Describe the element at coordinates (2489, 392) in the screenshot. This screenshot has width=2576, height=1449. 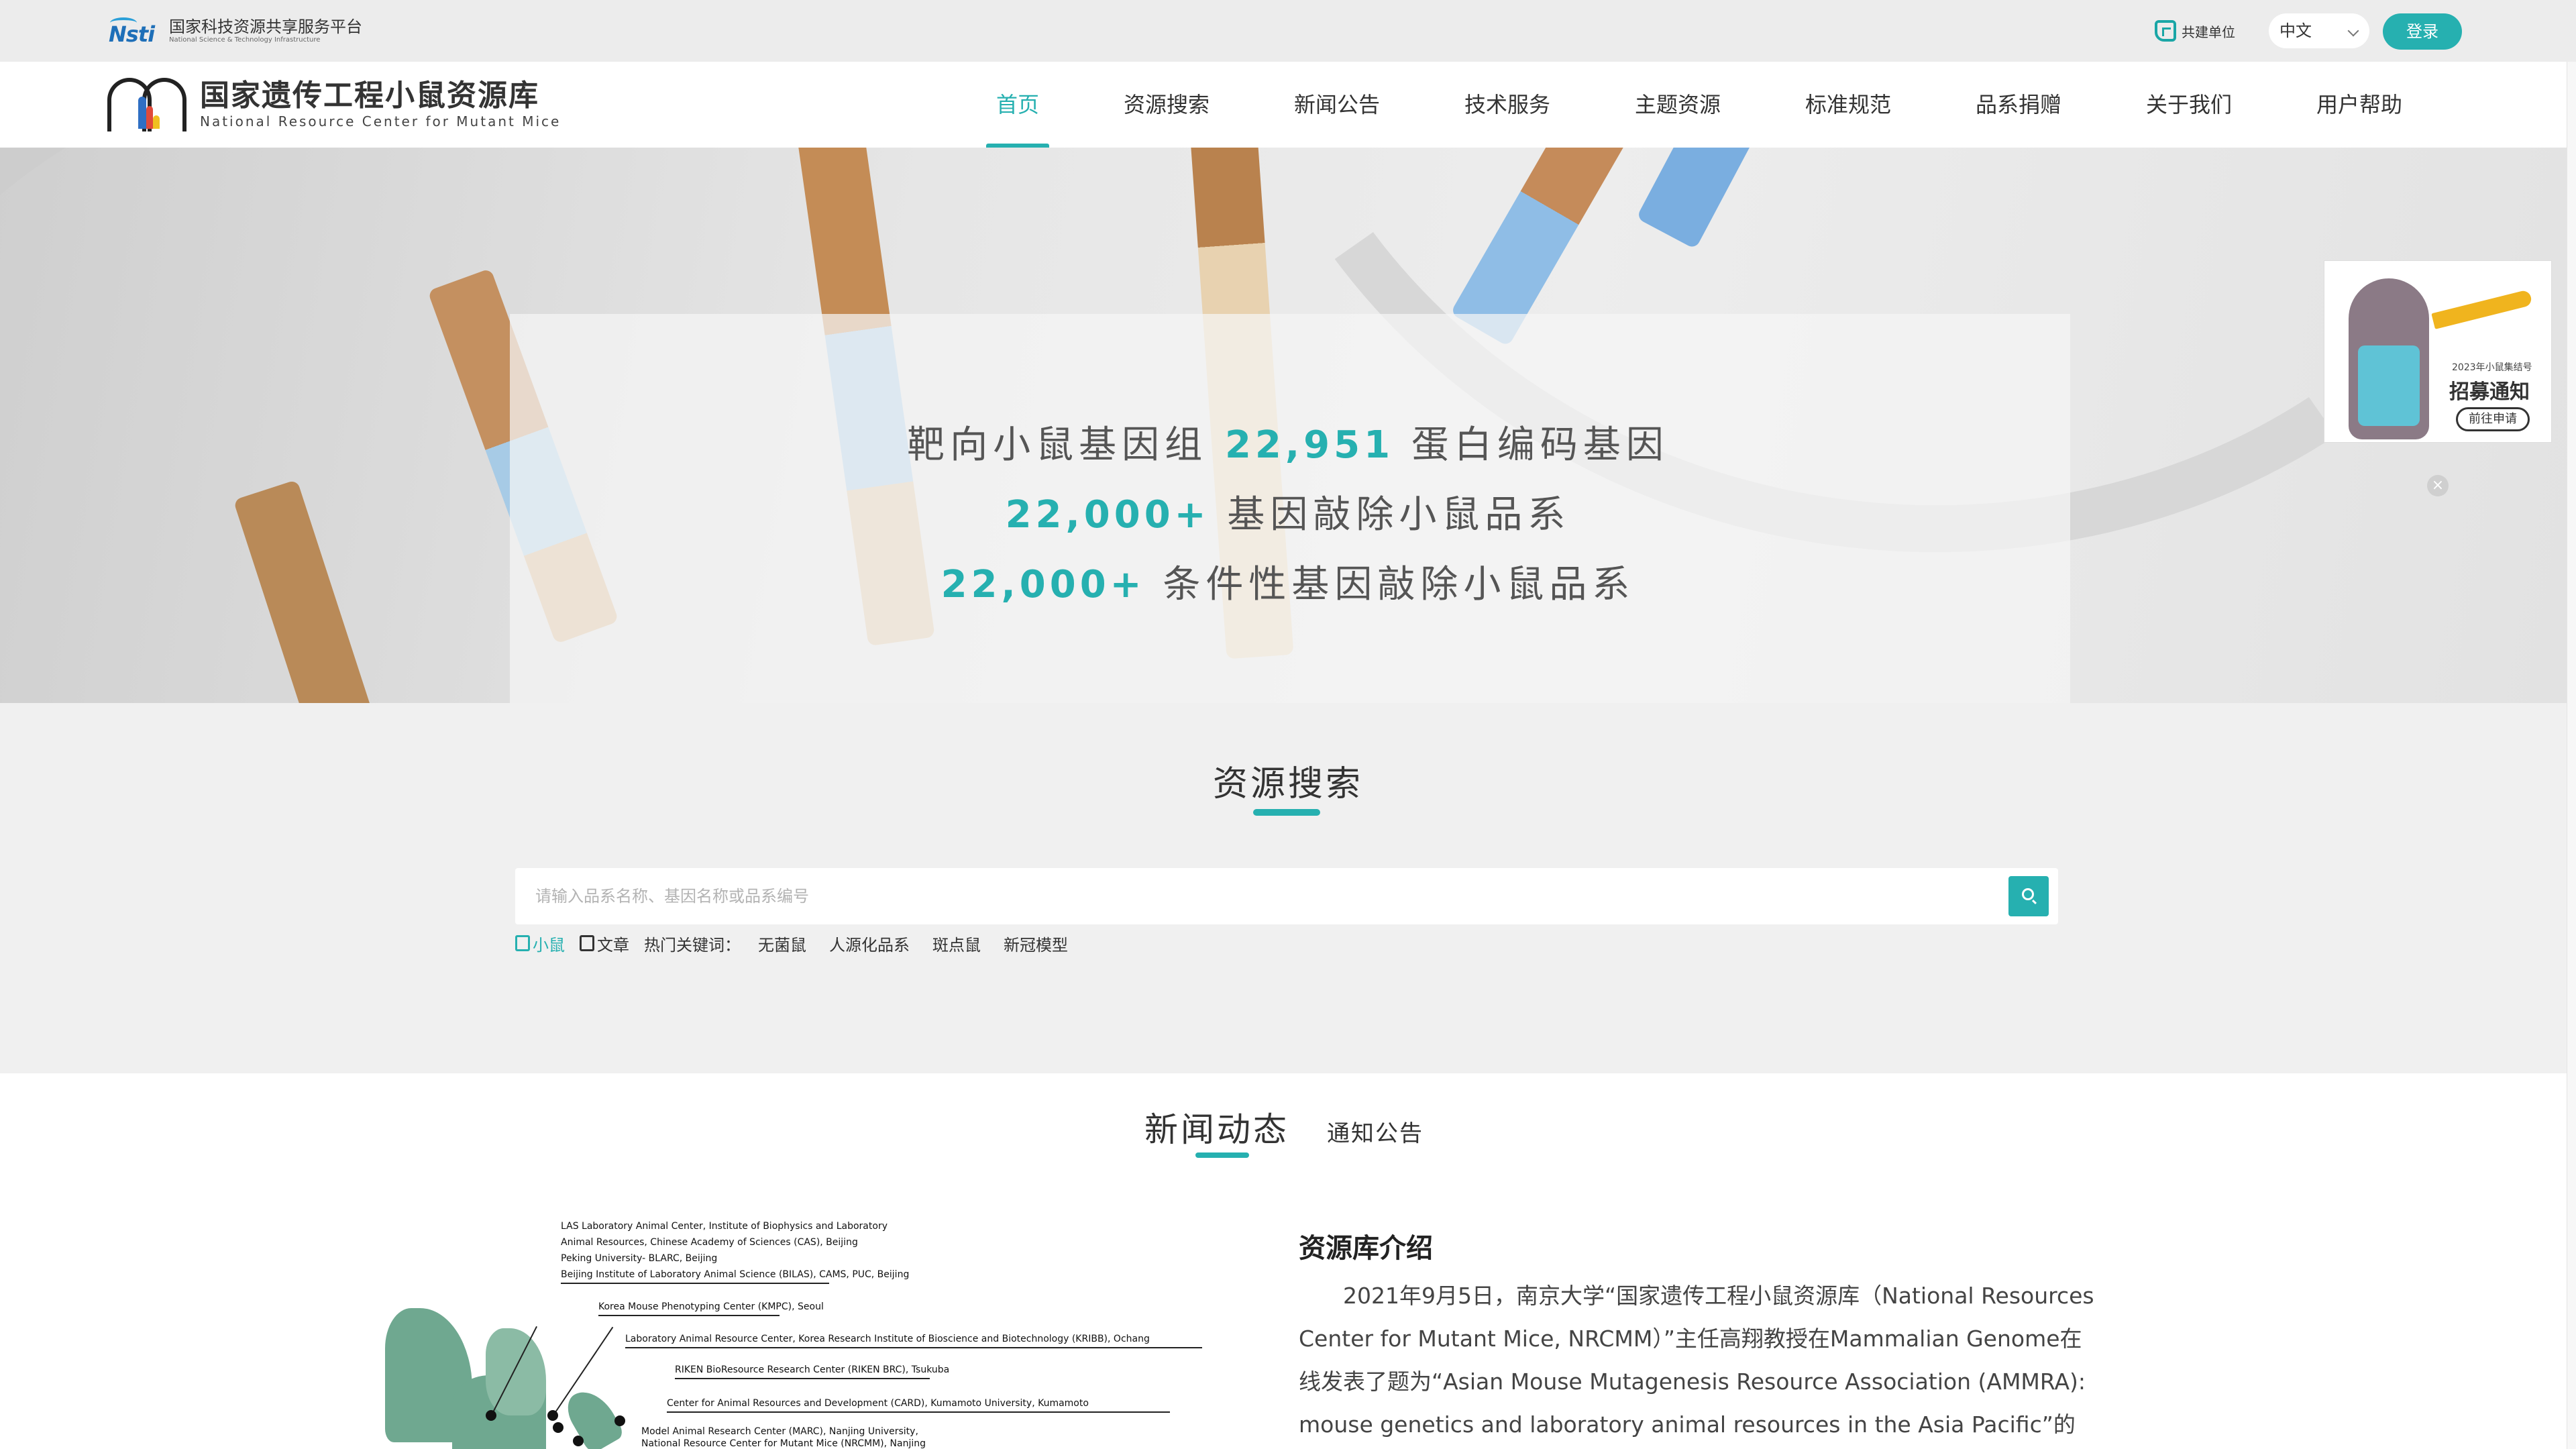
I see `ad-title: 招募通知` at that location.